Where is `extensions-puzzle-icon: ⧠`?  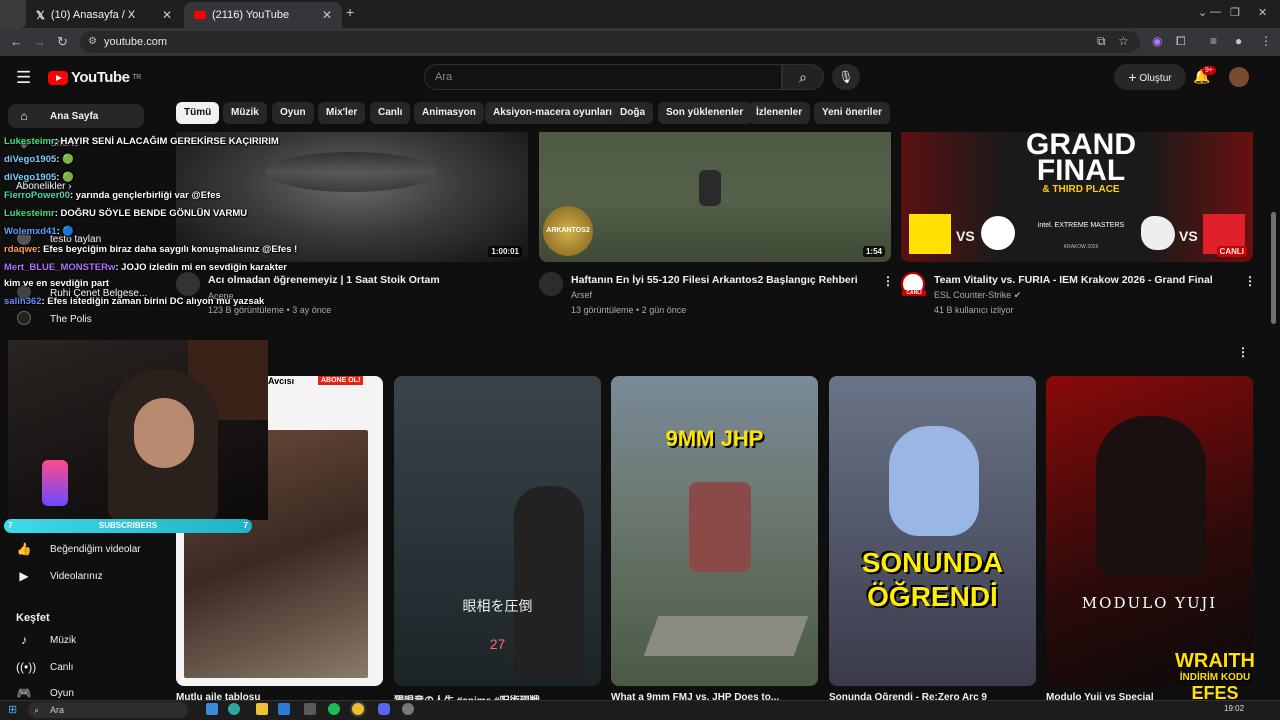
extensions-puzzle-icon: ⧠ is located at coordinates (1181, 41).